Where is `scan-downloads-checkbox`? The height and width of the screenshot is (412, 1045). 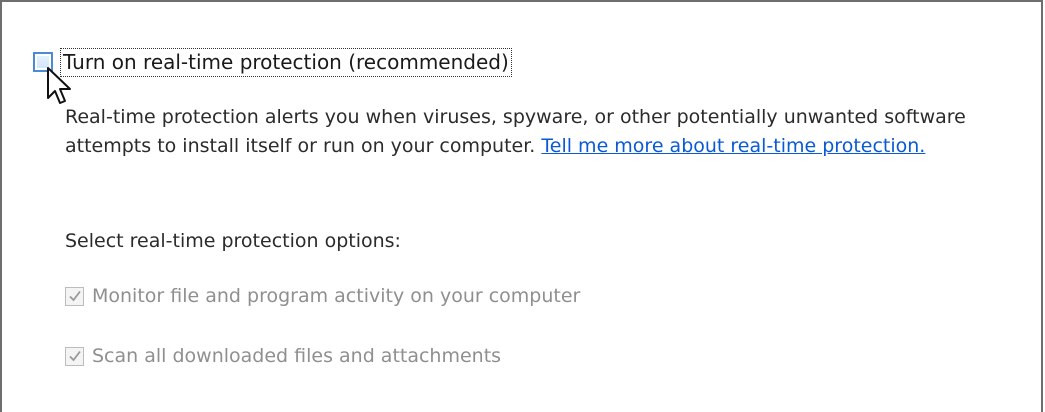 scan-downloads-checkbox is located at coordinates (74, 356).